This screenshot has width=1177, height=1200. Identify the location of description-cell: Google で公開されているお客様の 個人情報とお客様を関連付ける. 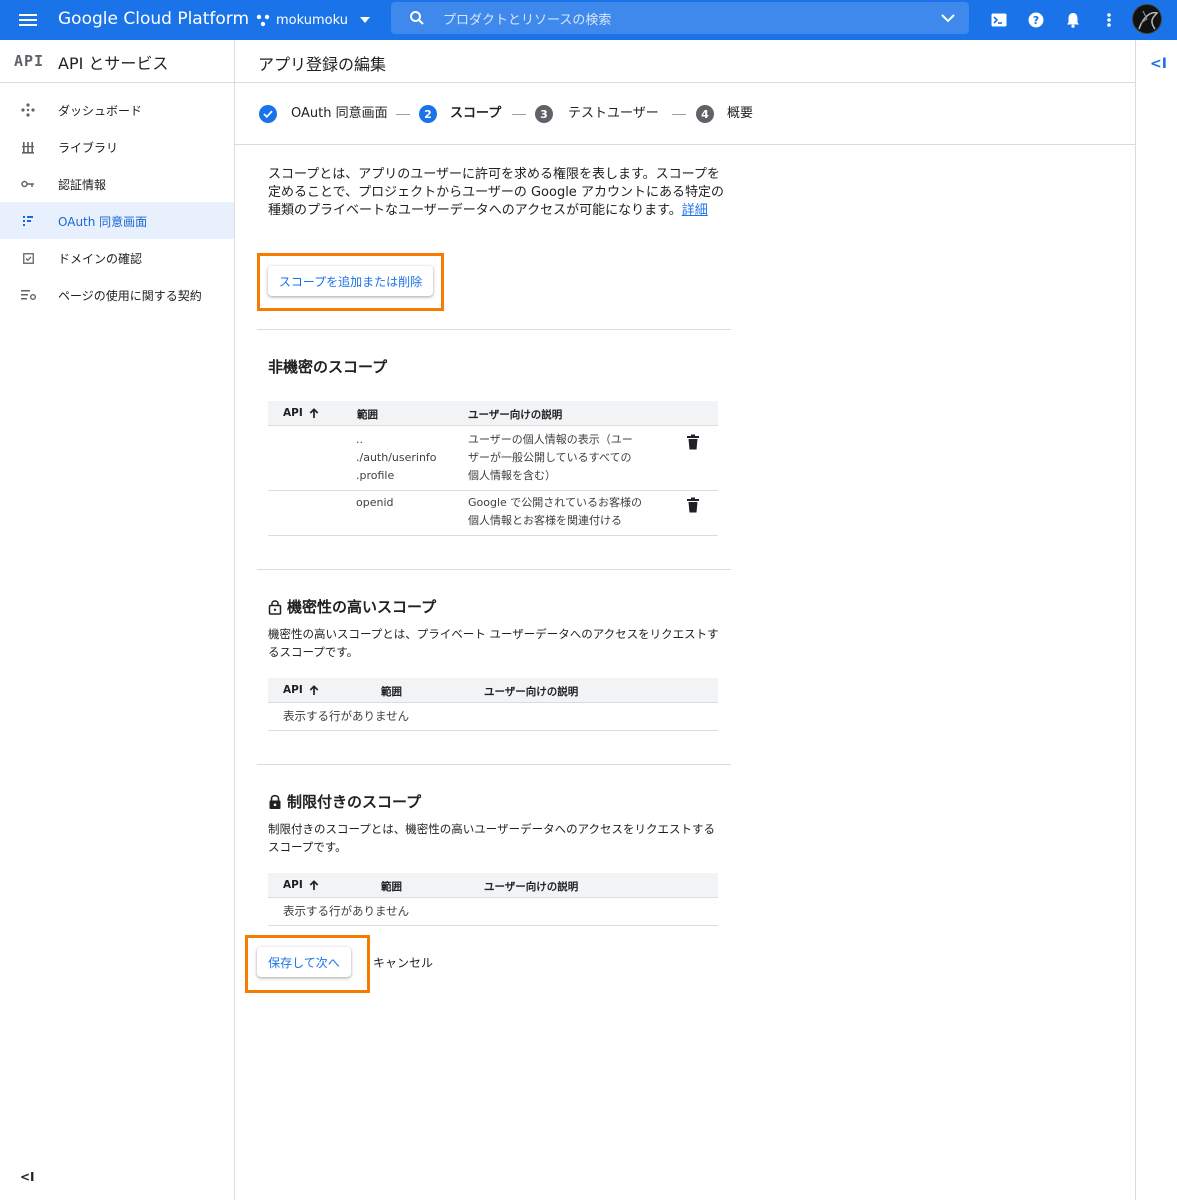
(555, 512).